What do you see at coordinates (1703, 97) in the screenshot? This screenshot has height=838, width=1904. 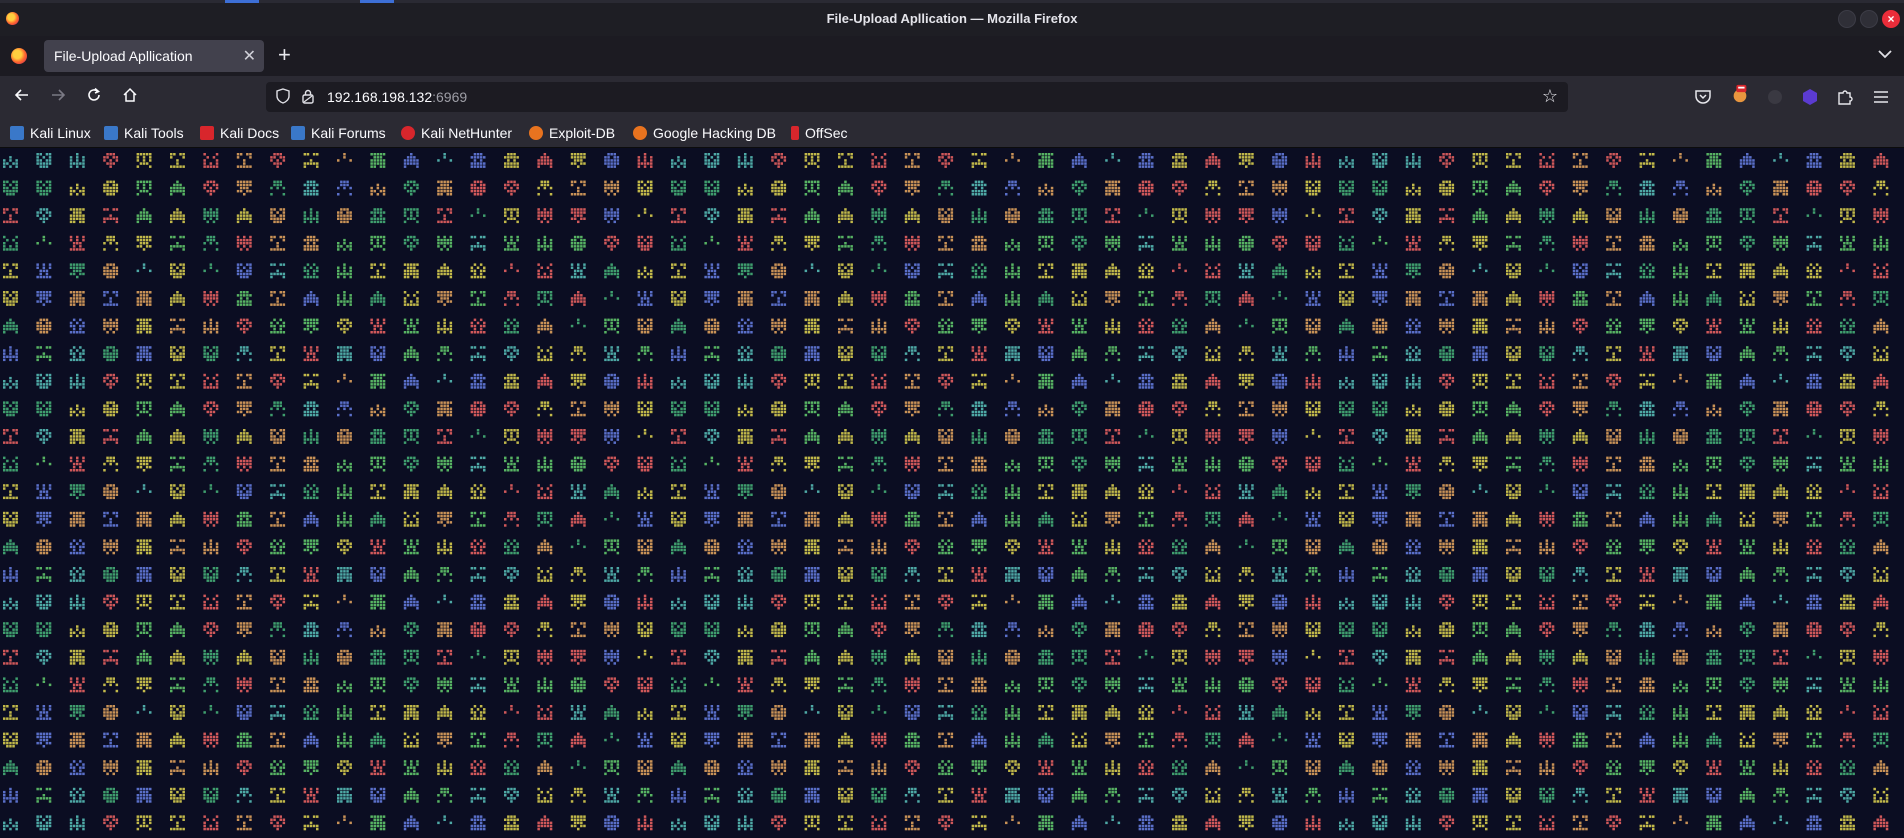 I see `pocket-icon` at bounding box center [1703, 97].